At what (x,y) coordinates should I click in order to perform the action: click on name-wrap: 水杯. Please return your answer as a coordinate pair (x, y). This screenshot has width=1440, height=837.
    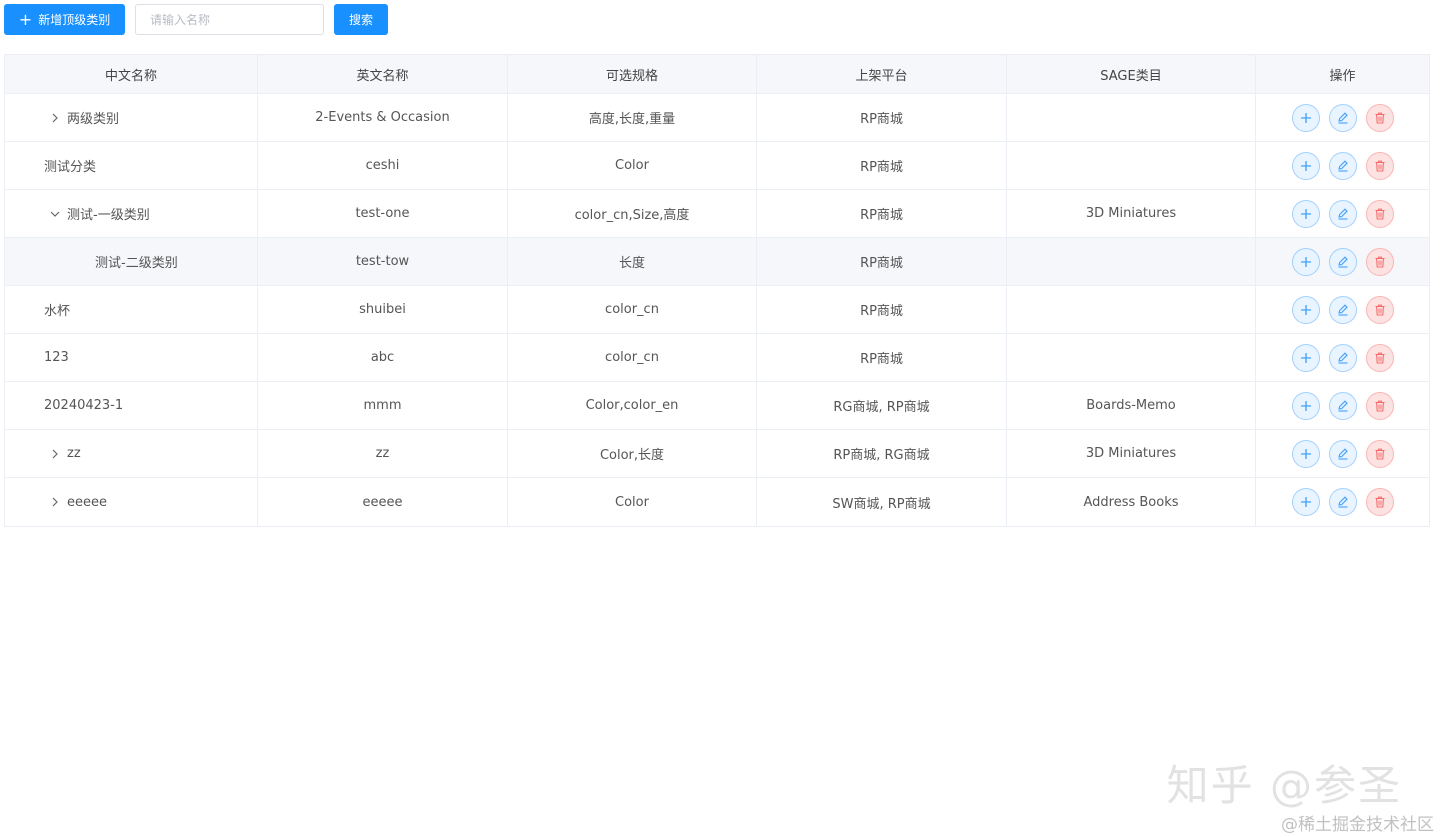
    Looking at the image, I should click on (37, 309).